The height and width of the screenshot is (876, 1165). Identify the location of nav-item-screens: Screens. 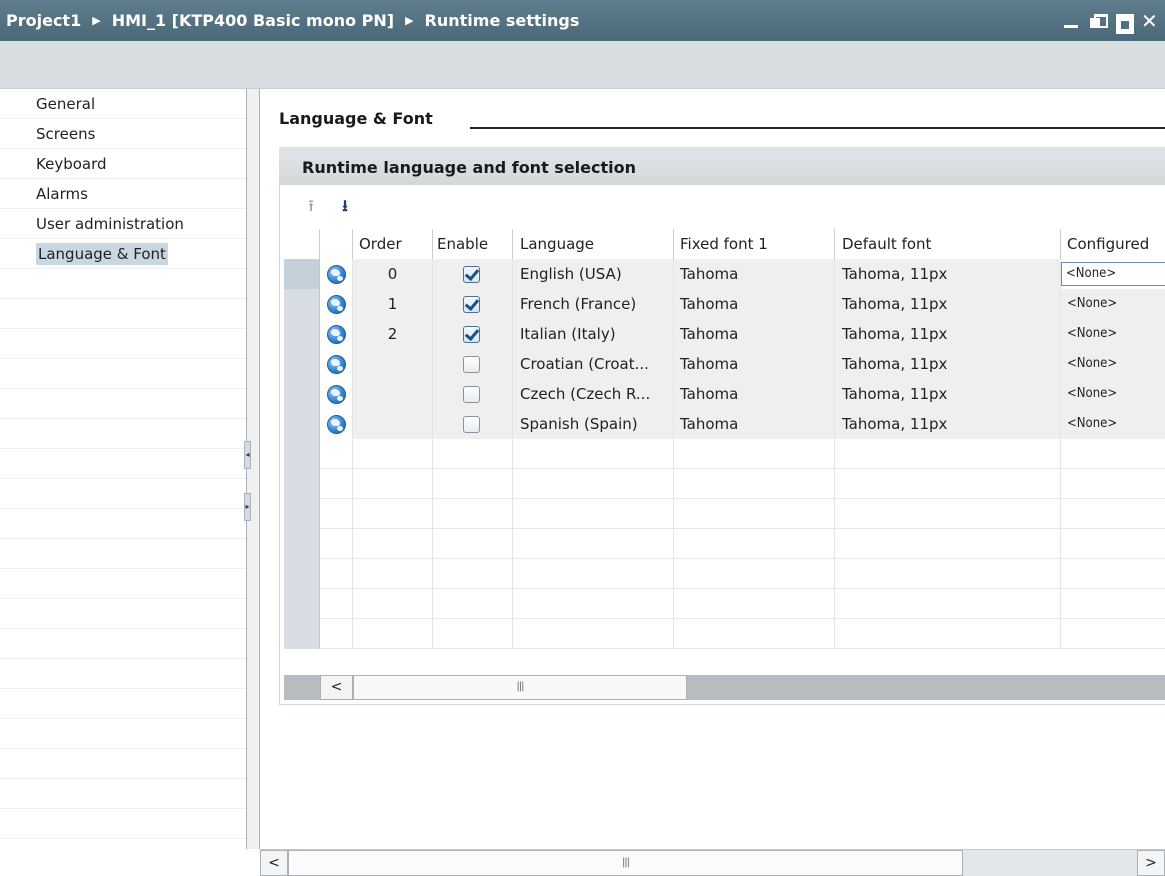
(123, 134).